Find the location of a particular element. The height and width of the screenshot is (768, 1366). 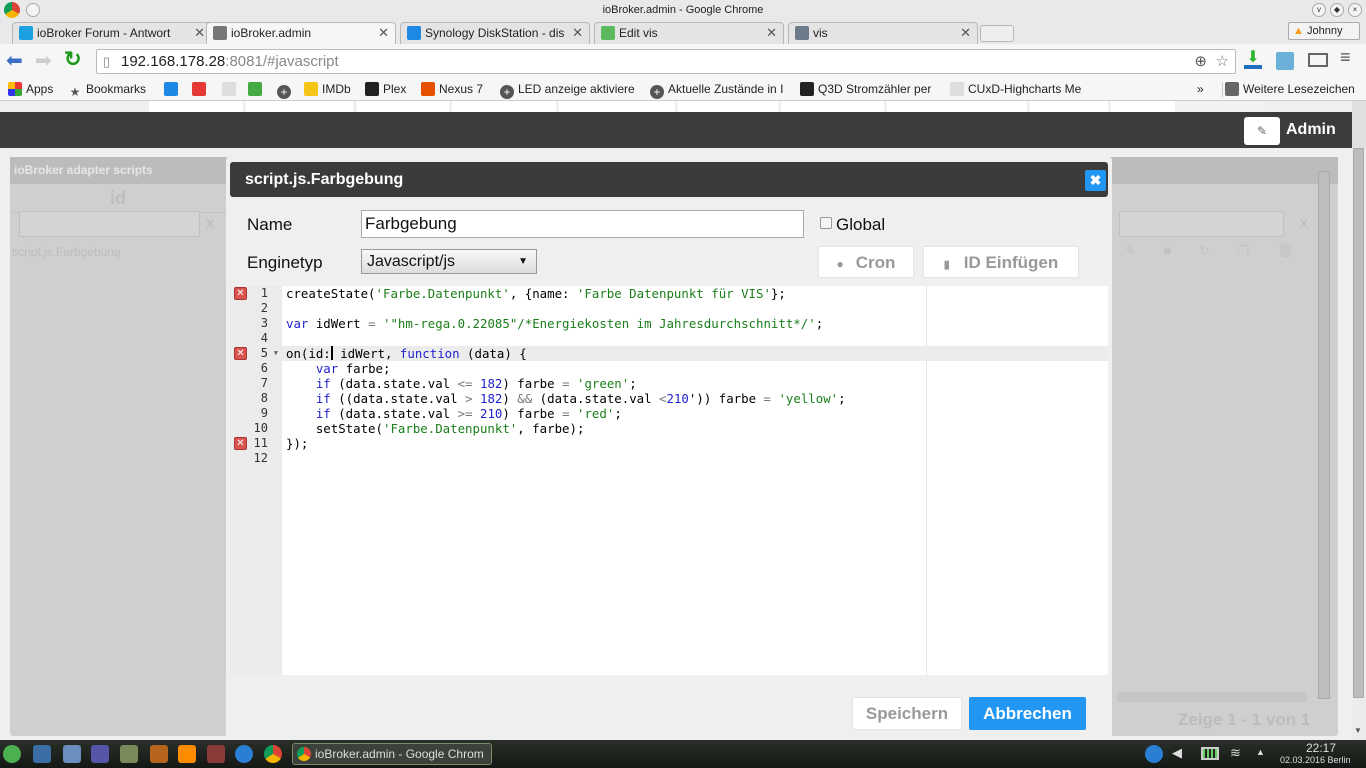

stop-icon: ■ is located at coordinates (1168, 250).